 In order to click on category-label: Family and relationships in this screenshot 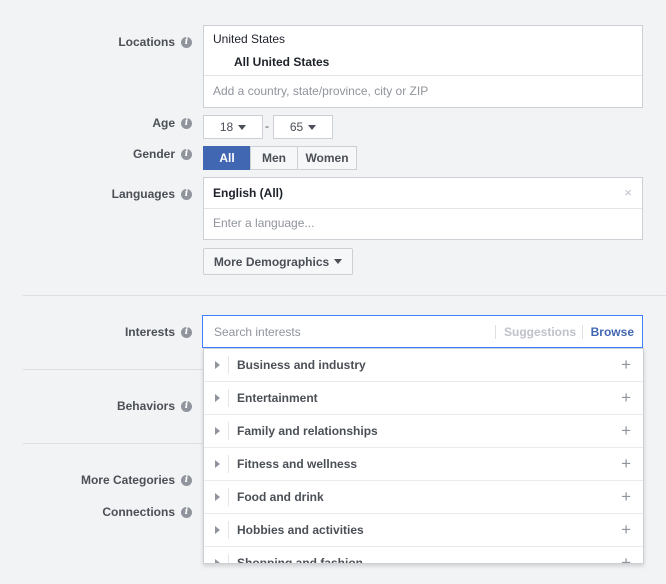, I will do `click(307, 431)`.